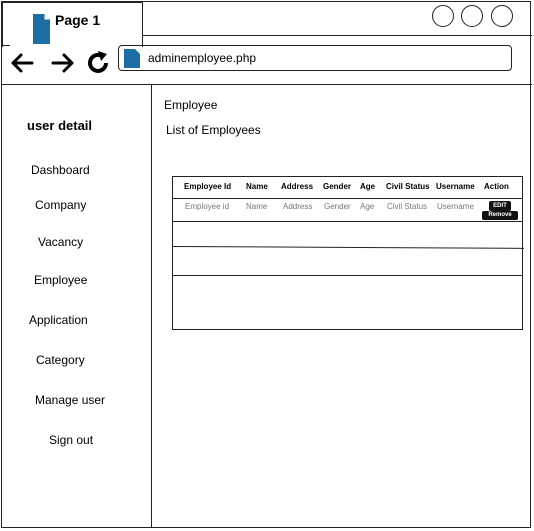 This screenshot has width=534, height=531. Describe the element at coordinates (60, 360) in the screenshot. I see `sidebar-item-category: Category` at that location.